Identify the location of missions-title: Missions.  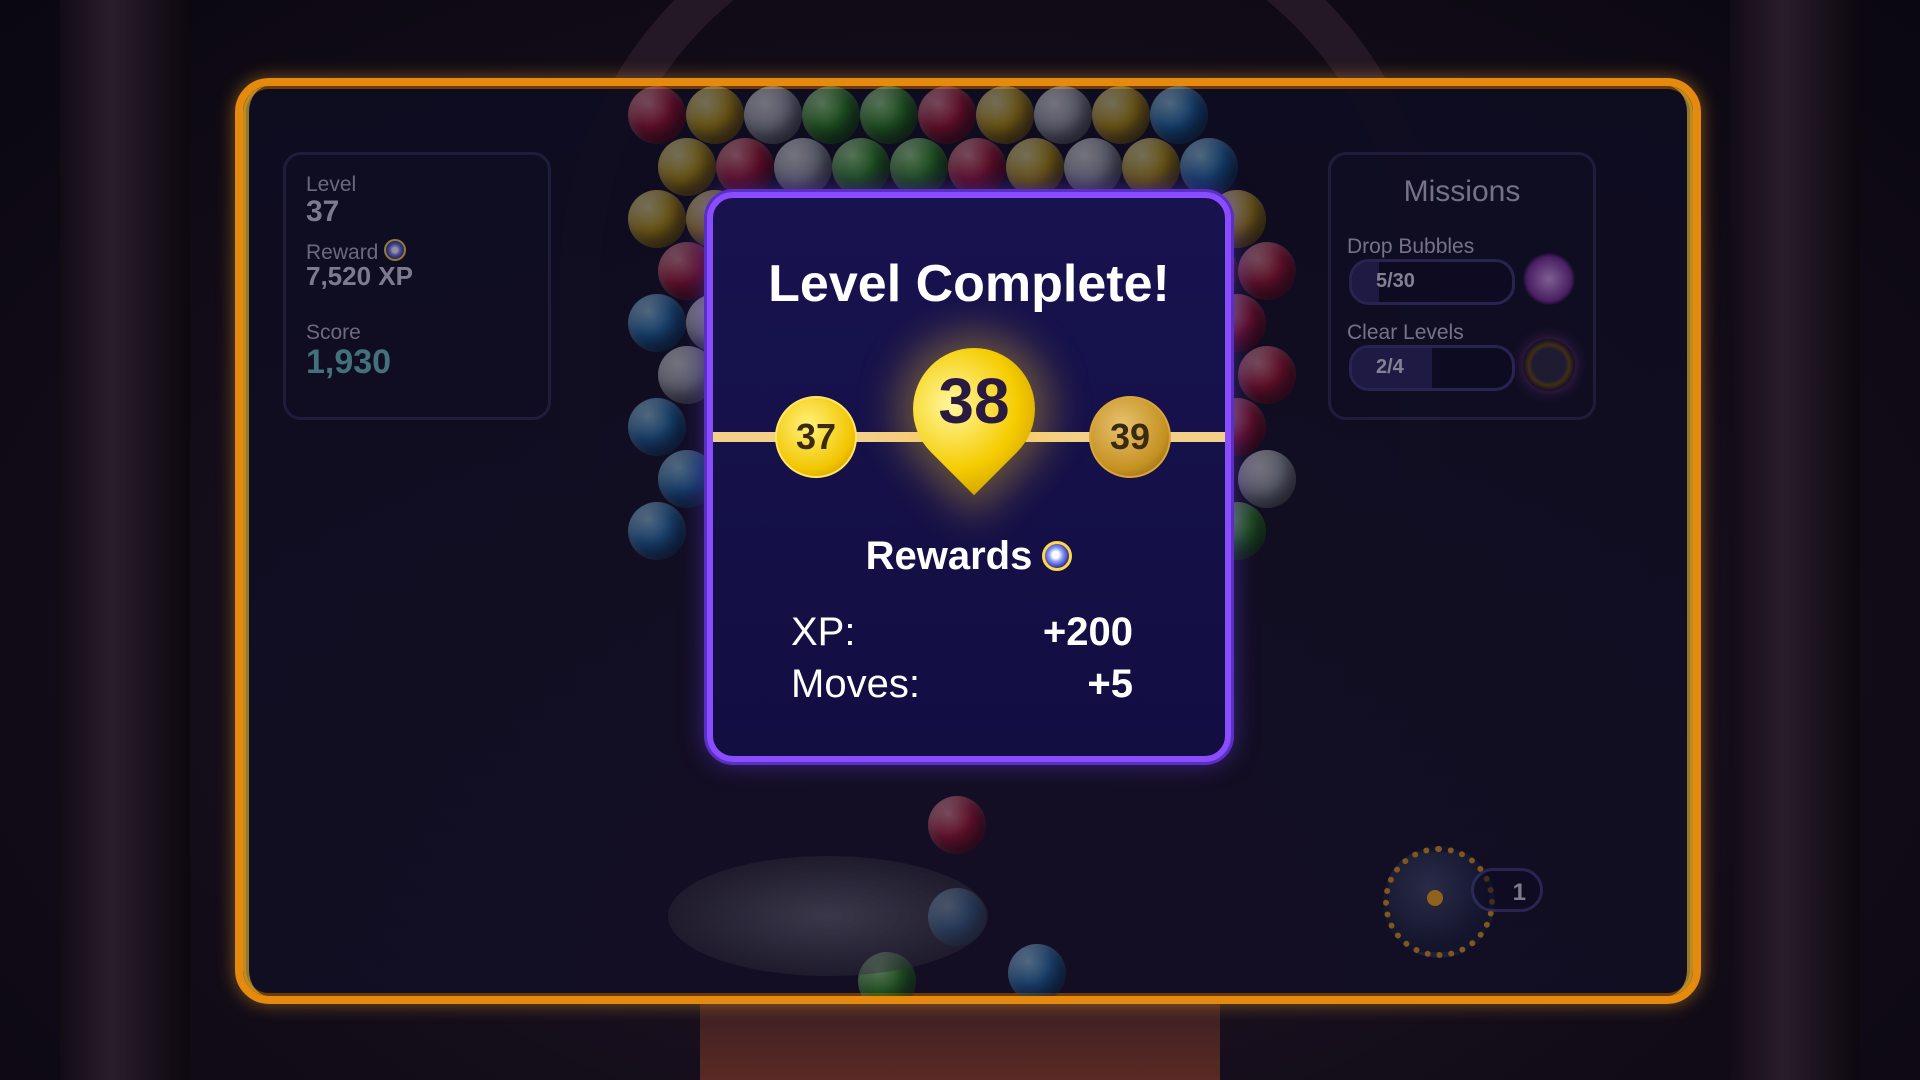
(1462, 191).